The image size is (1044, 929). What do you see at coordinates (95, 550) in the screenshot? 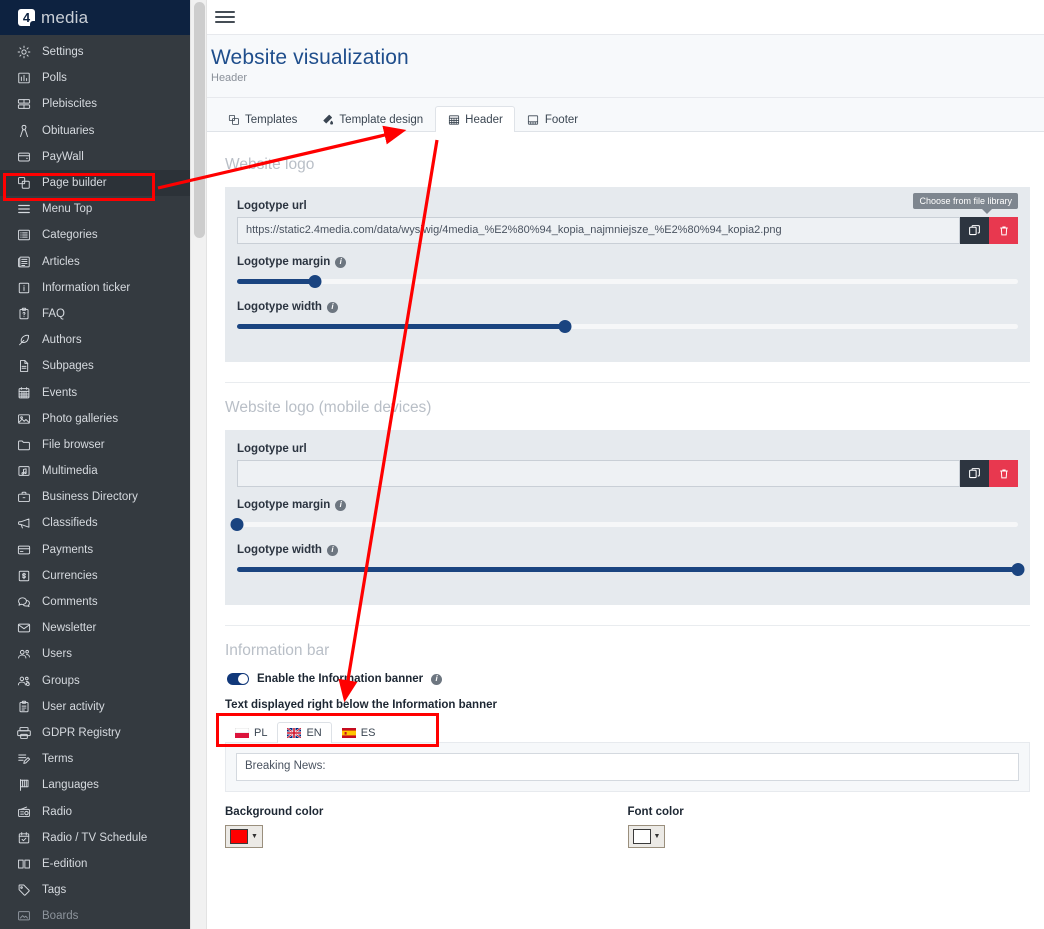
I see `sidebar-item-payments: Payments` at bounding box center [95, 550].